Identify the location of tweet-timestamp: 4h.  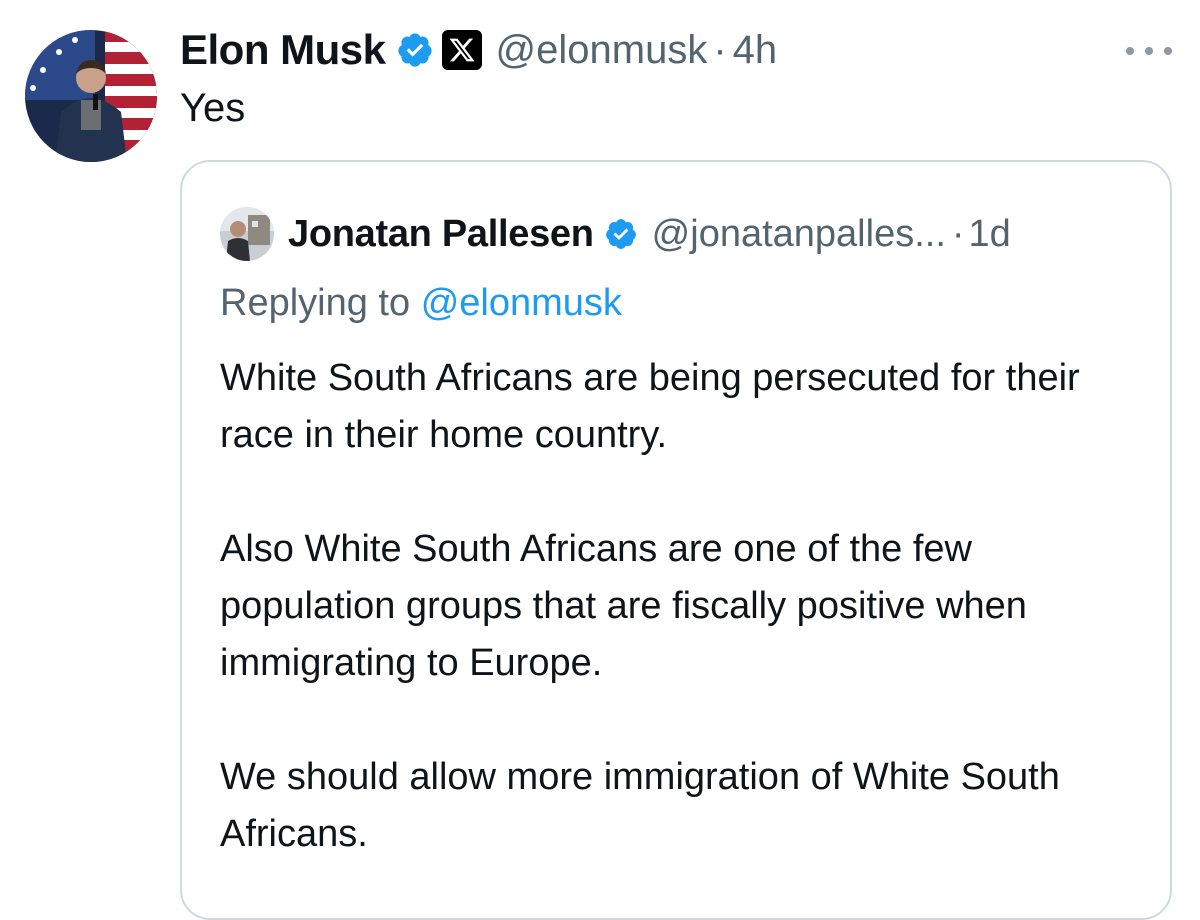
(755, 50).